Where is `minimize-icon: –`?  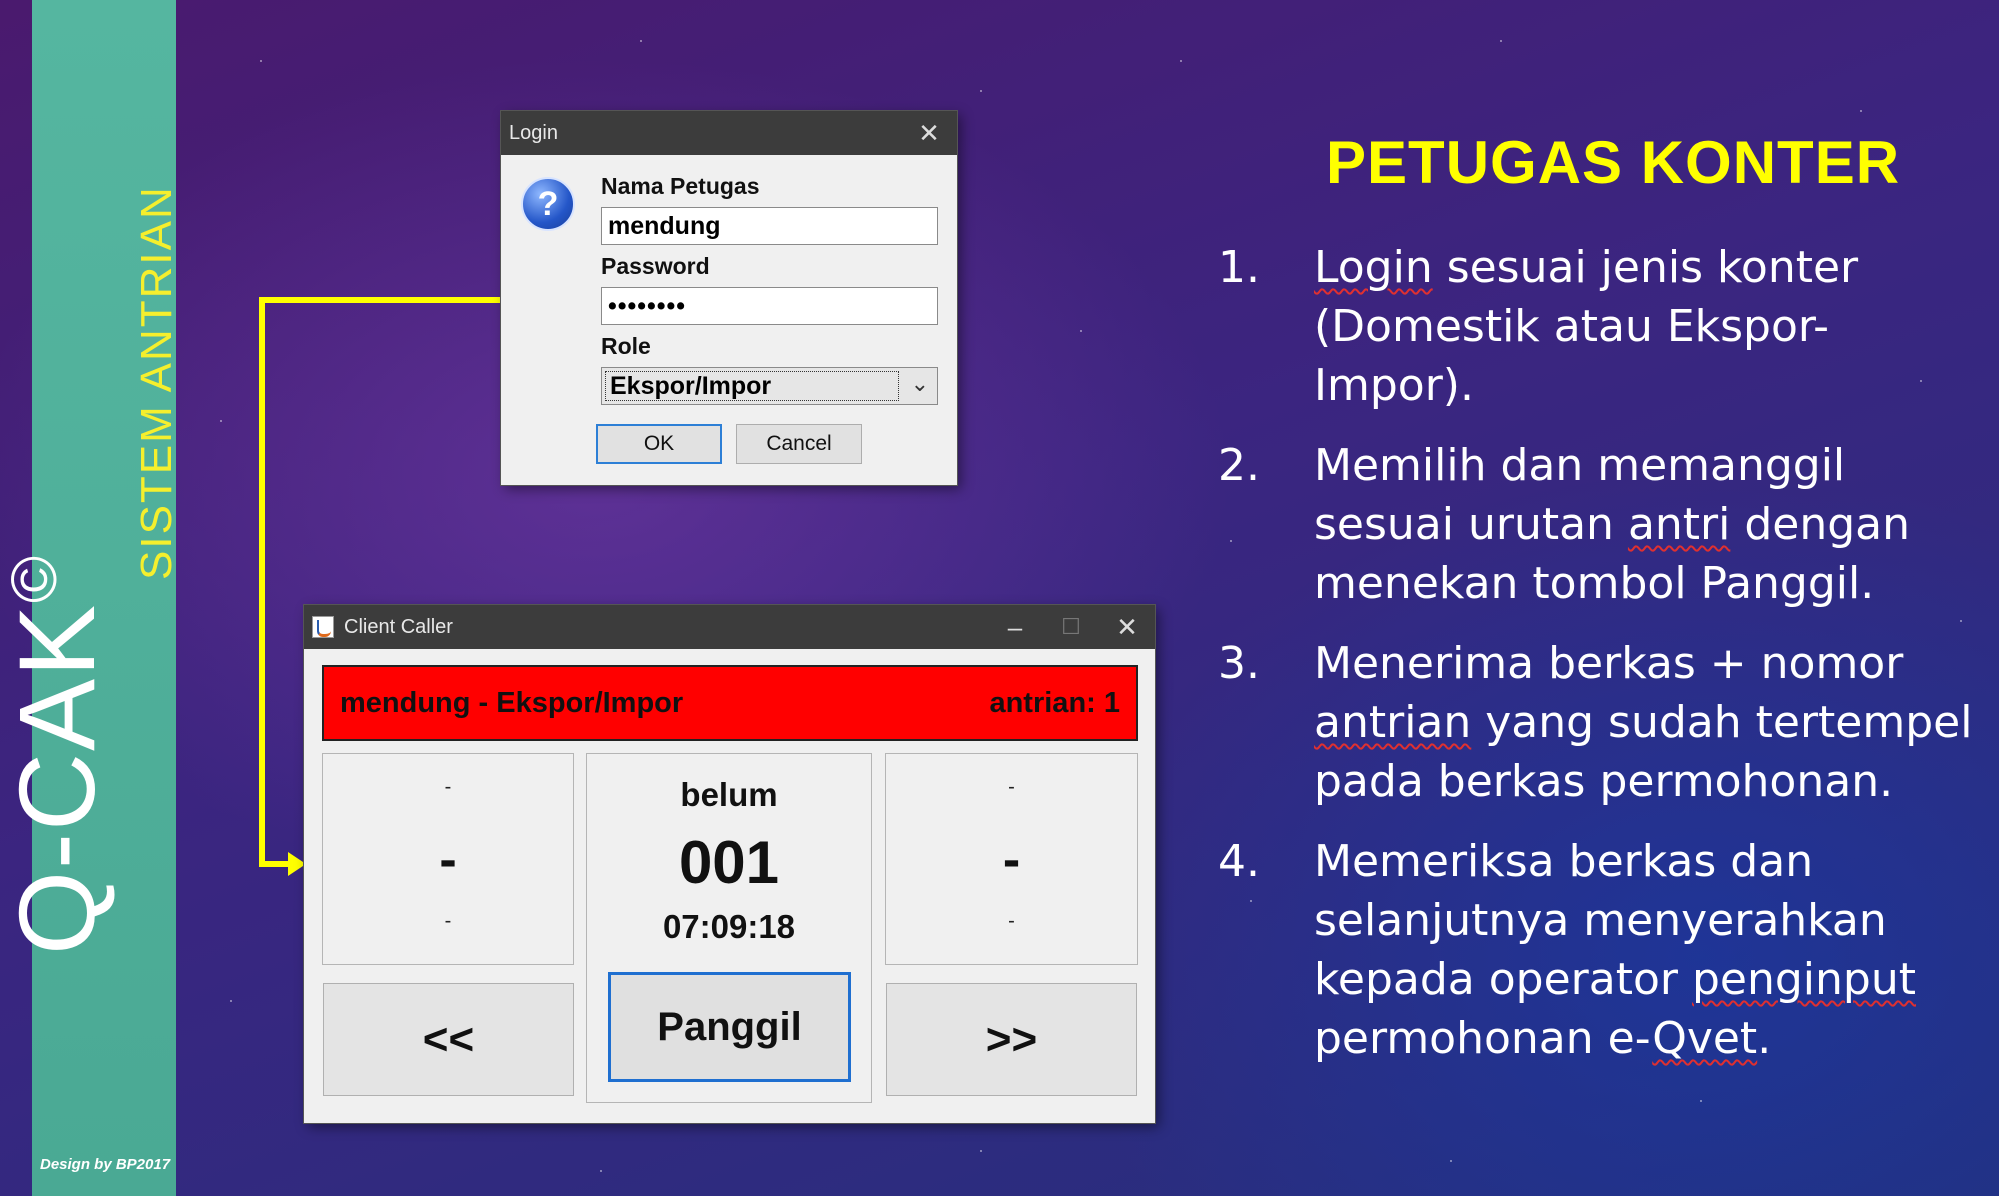
minimize-icon: – is located at coordinates (1015, 627).